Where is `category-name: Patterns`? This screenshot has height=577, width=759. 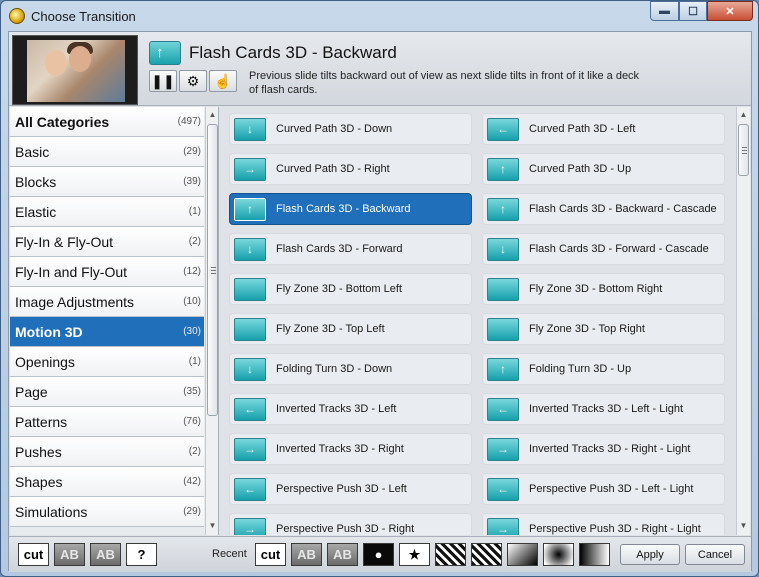 category-name: Patterns is located at coordinates (41, 421).